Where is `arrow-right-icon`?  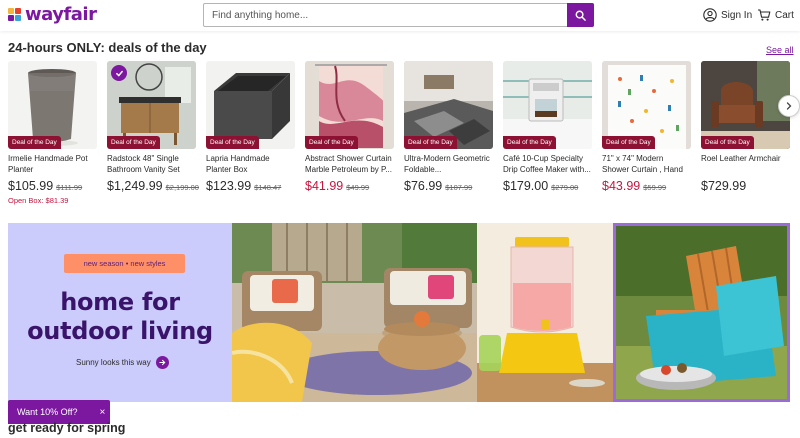 arrow-right-icon is located at coordinates (162, 362).